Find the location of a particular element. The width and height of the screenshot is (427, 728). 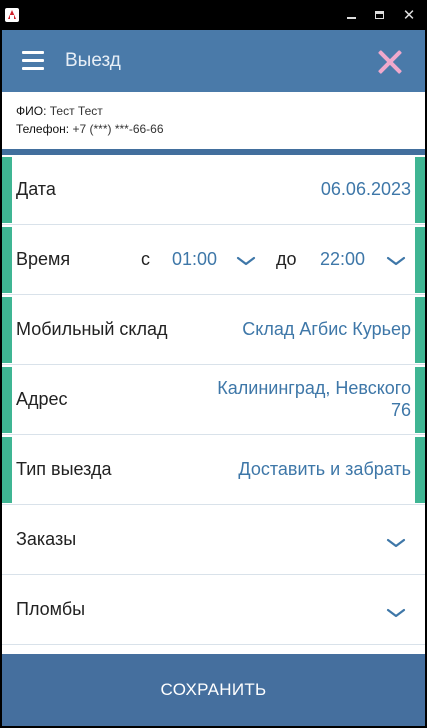

address-row: Адрес Калининград, Невского 76 is located at coordinates (213, 400).